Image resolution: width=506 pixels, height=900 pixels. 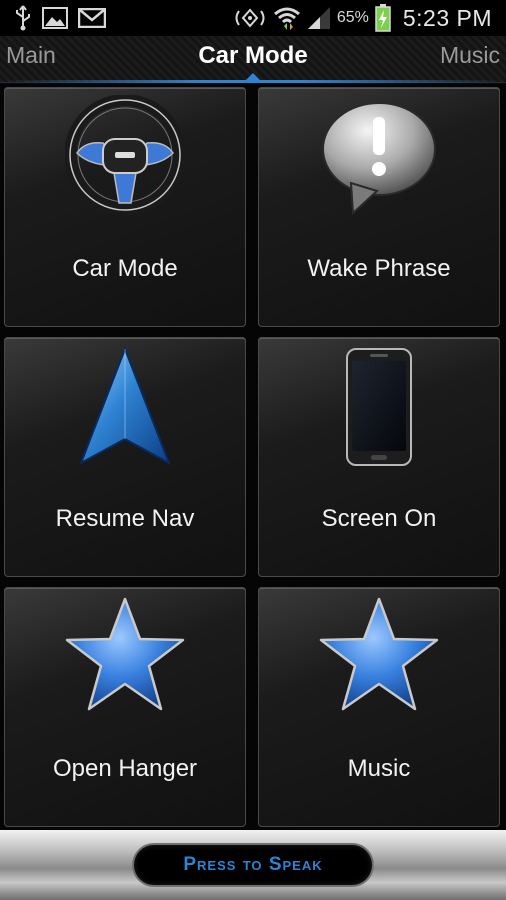 I want to click on status-bar: 65% 5:23 PM, so click(x=253, y=18).